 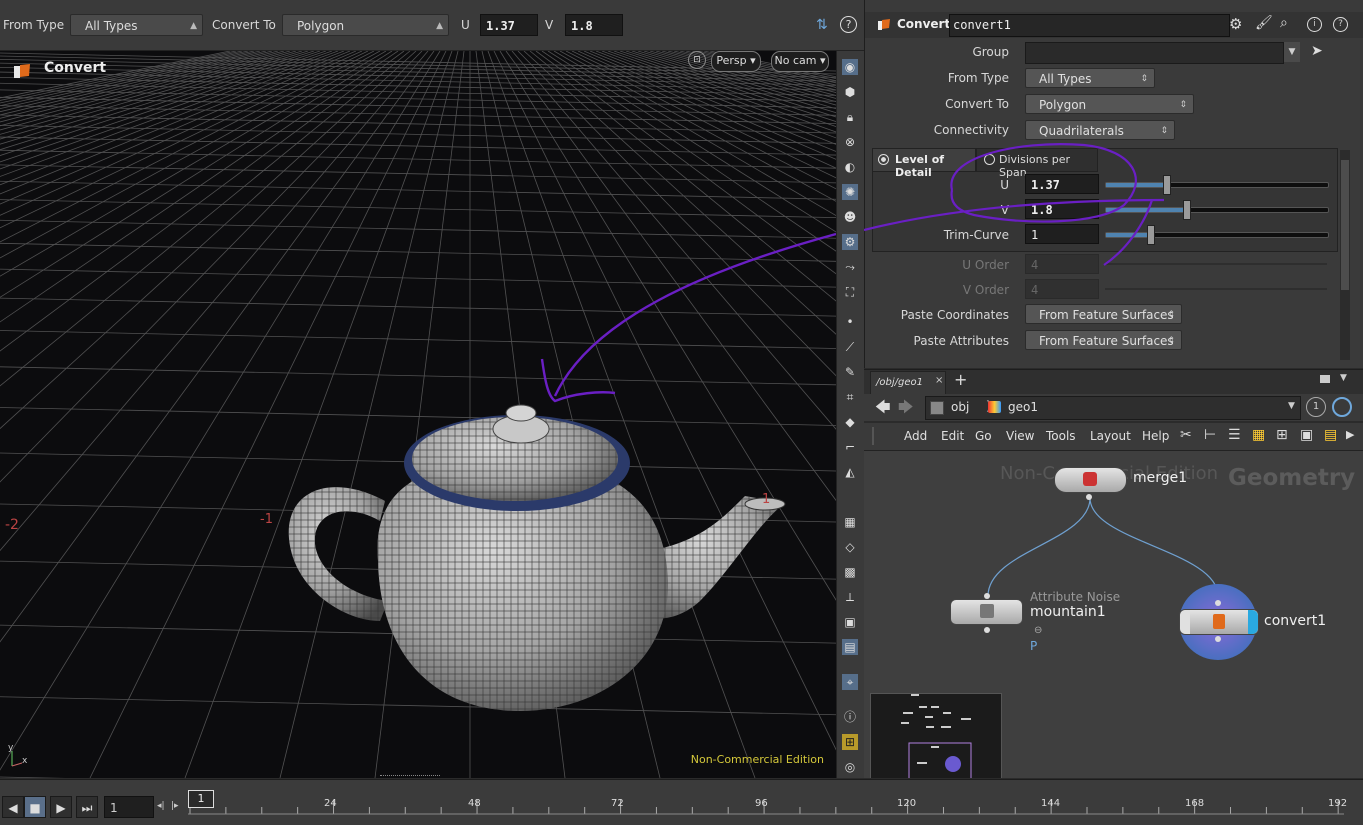 What do you see at coordinates (850, 267) in the screenshot?
I see `snap-icon: ⤳` at bounding box center [850, 267].